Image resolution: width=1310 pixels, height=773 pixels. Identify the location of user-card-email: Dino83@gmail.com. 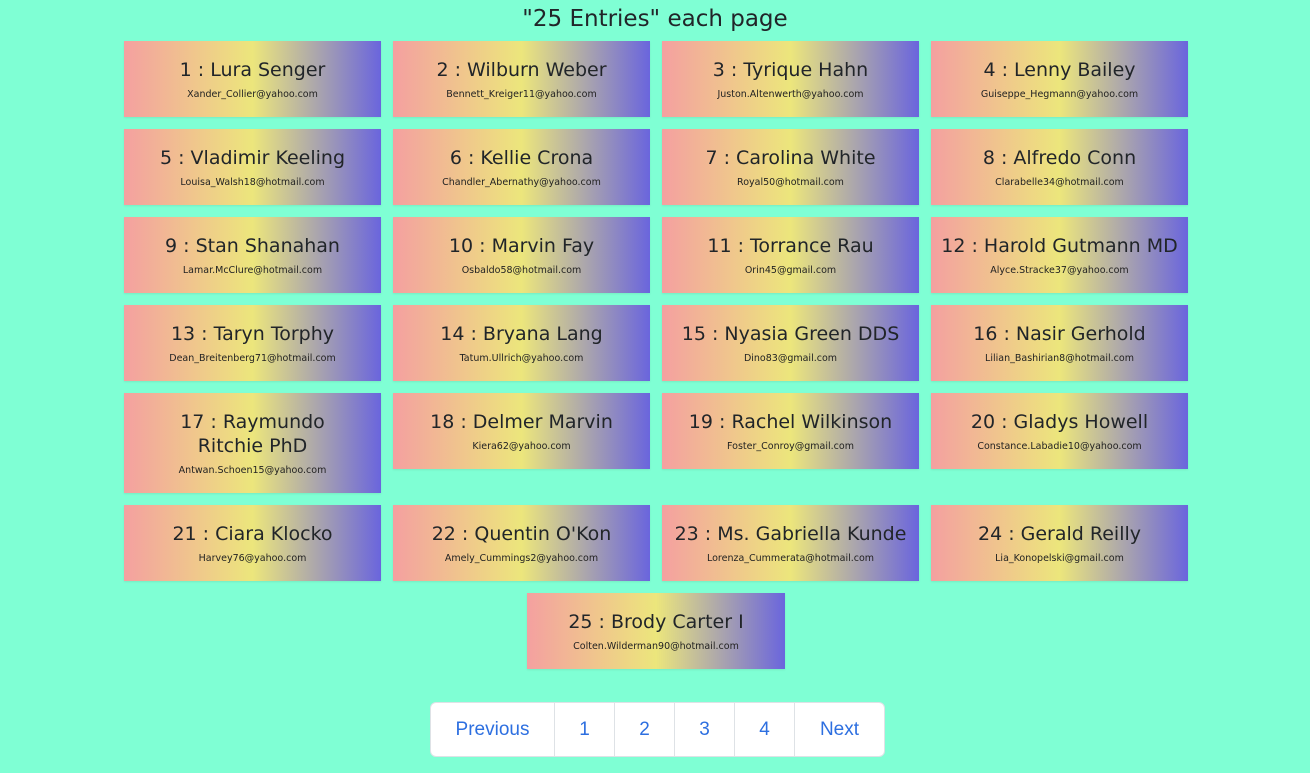
(790, 358).